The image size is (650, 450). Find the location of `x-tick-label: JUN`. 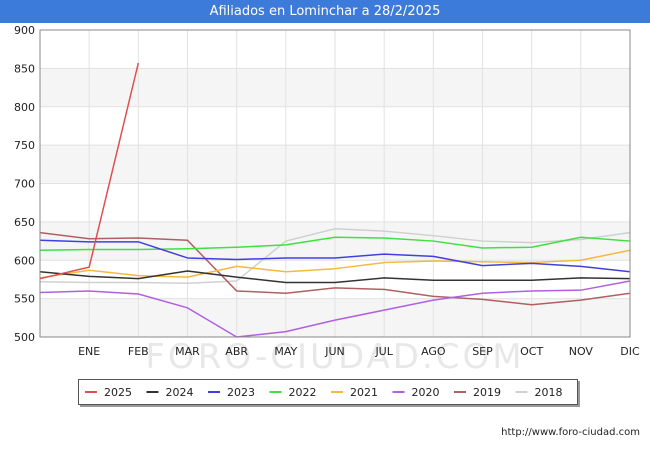

x-tick-label: JUN is located at coordinates (334, 351).